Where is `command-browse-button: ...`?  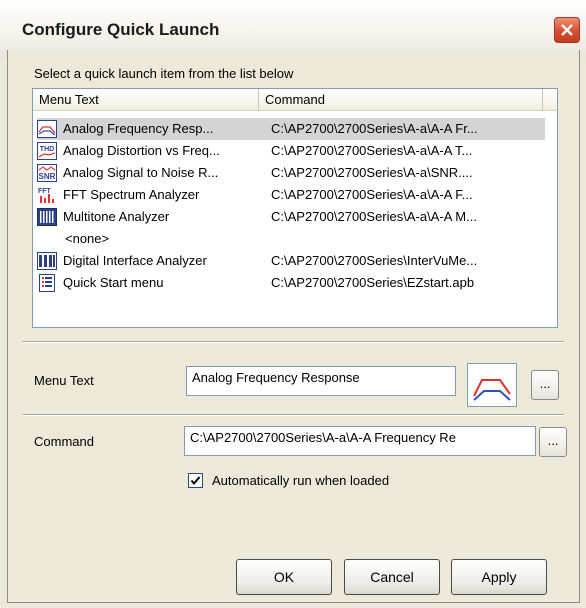
command-browse-button: ... is located at coordinates (553, 442).